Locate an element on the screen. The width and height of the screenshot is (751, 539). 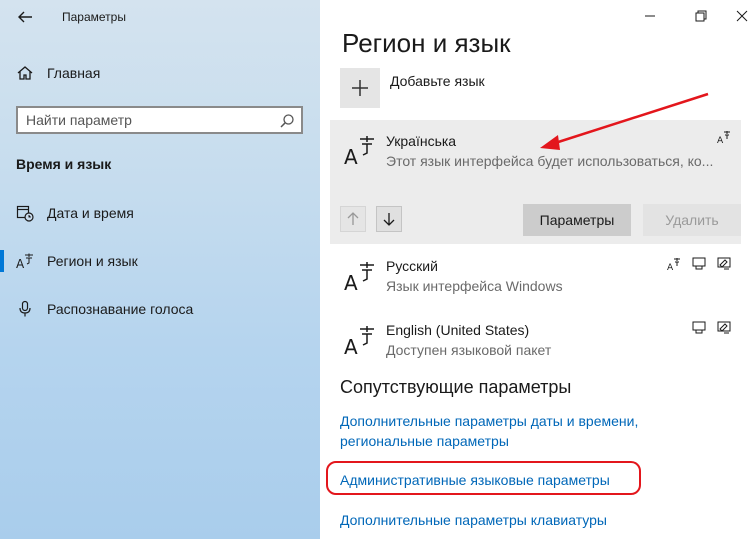
selection-indicator is located at coordinates (2, 261).